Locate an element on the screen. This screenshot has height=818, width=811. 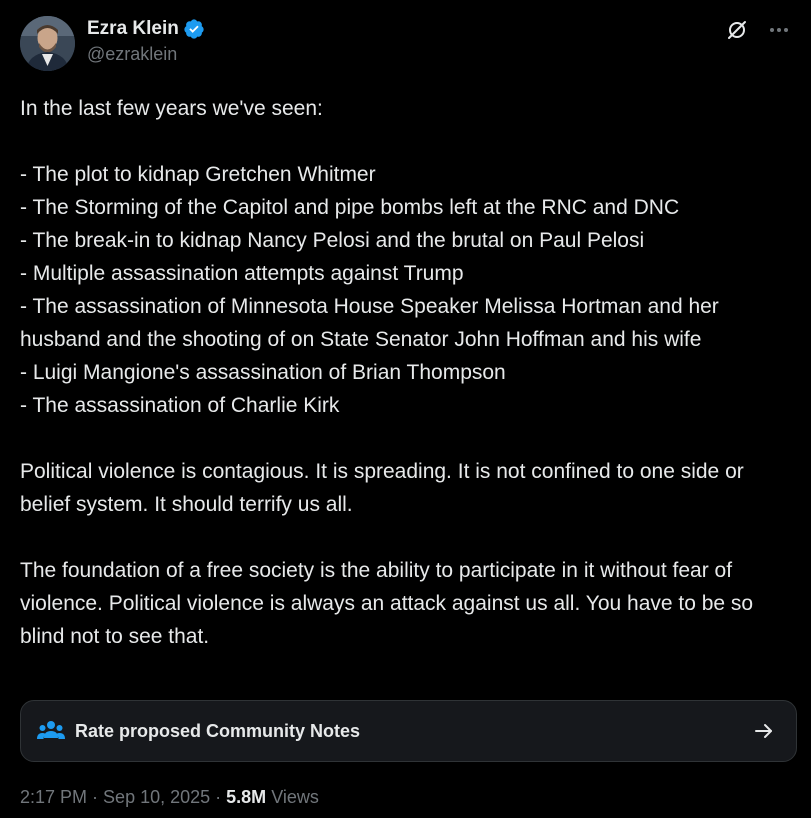
avatar is located at coordinates (47, 43).